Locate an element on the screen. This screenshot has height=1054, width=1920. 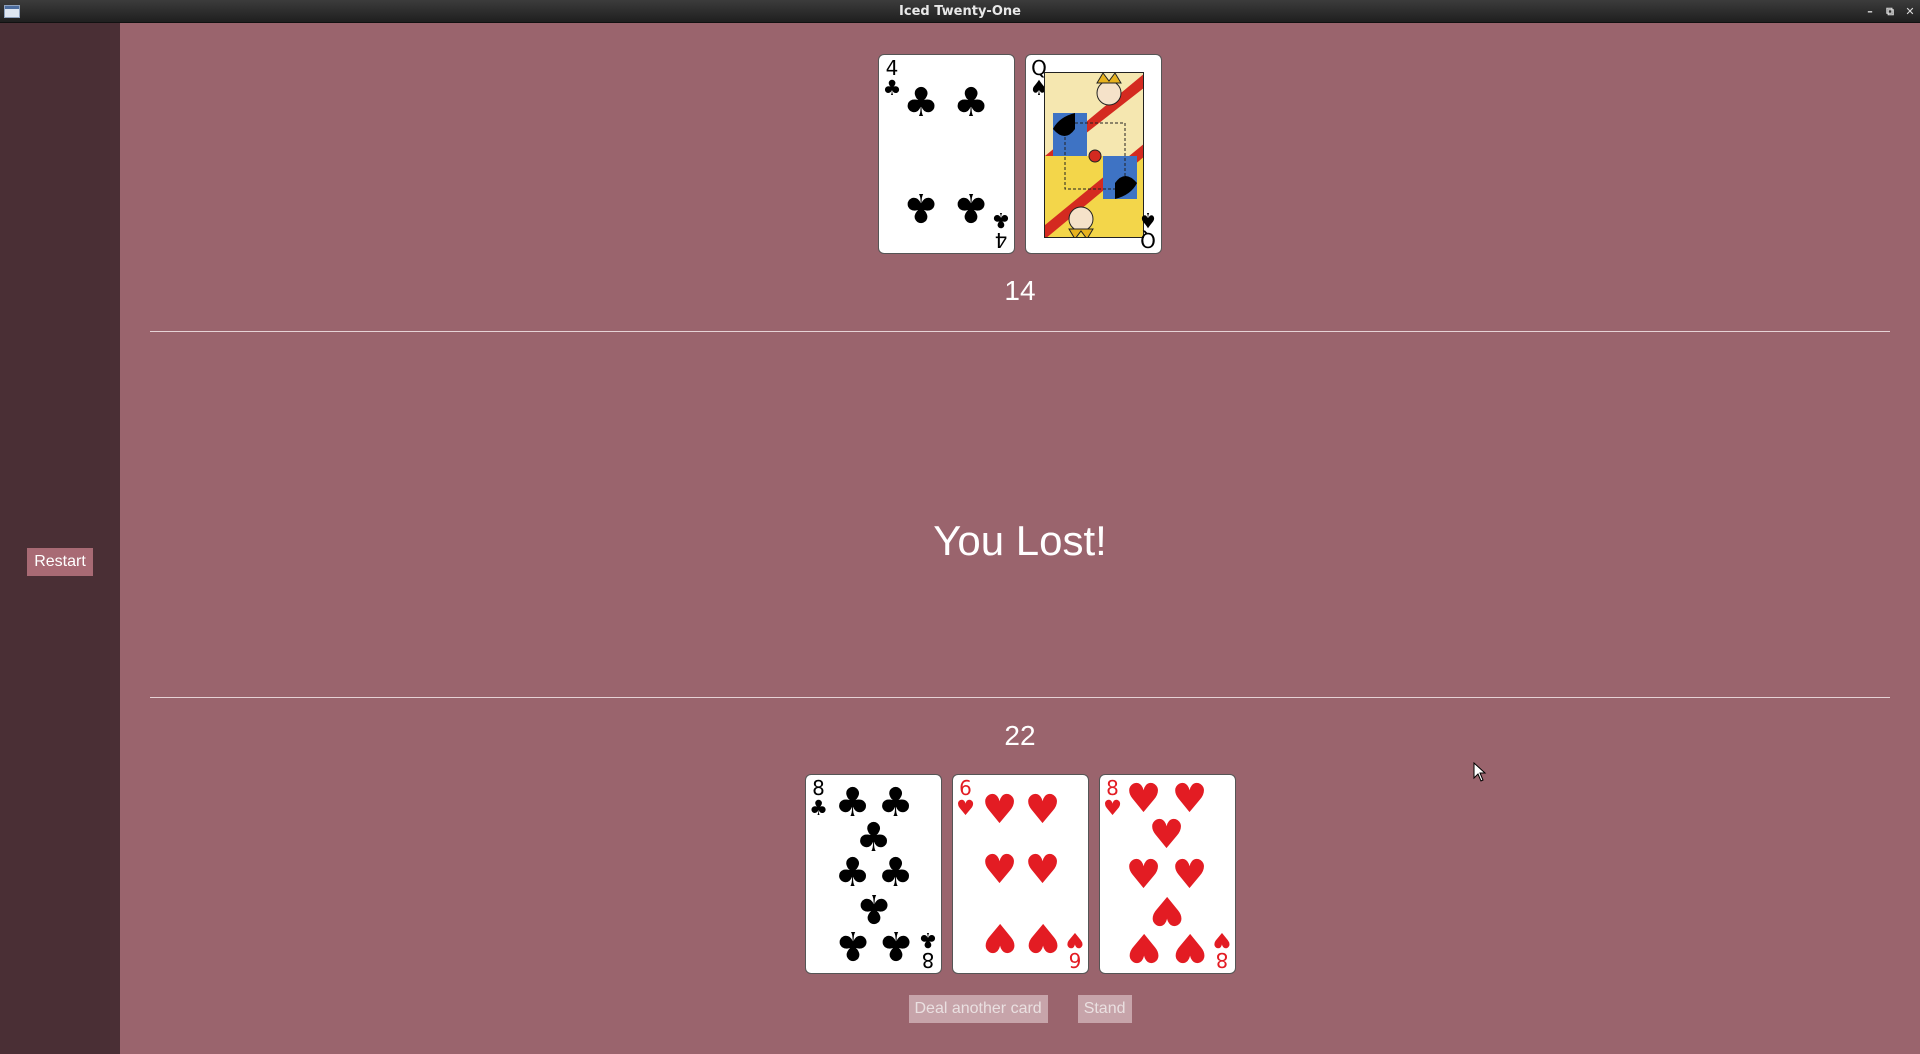
game-result-message: You Lost! is located at coordinates (1020, 540).